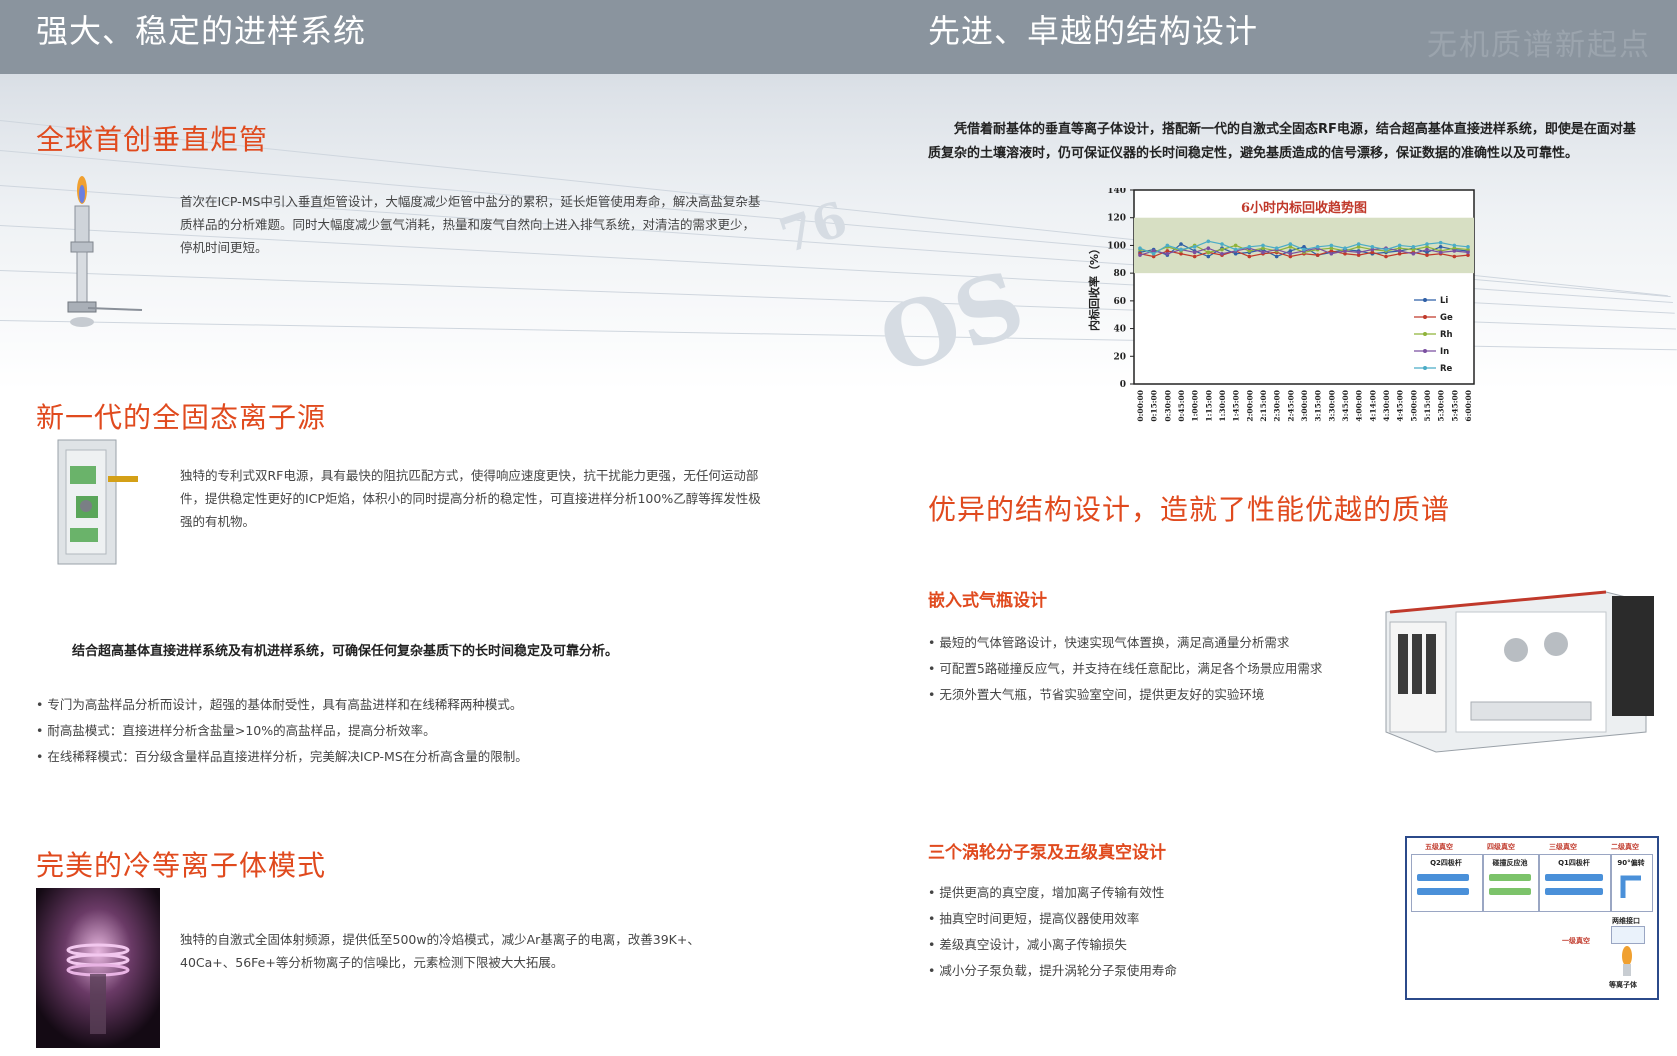  What do you see at coordinates (1140, 406) in the screenshot?
I see `x-tick-label: 0:00:00` at bounding box center [1140, 406].